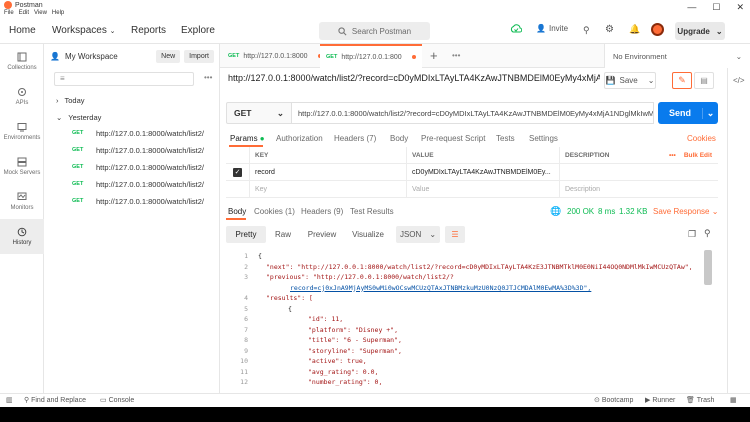 Image resolution: width=750 pixels, height=422 pixels. What do you see at coordinates (543, 138) in the screenshot?
I see `tab-settings: Settings` at bounding box center [543, 138].